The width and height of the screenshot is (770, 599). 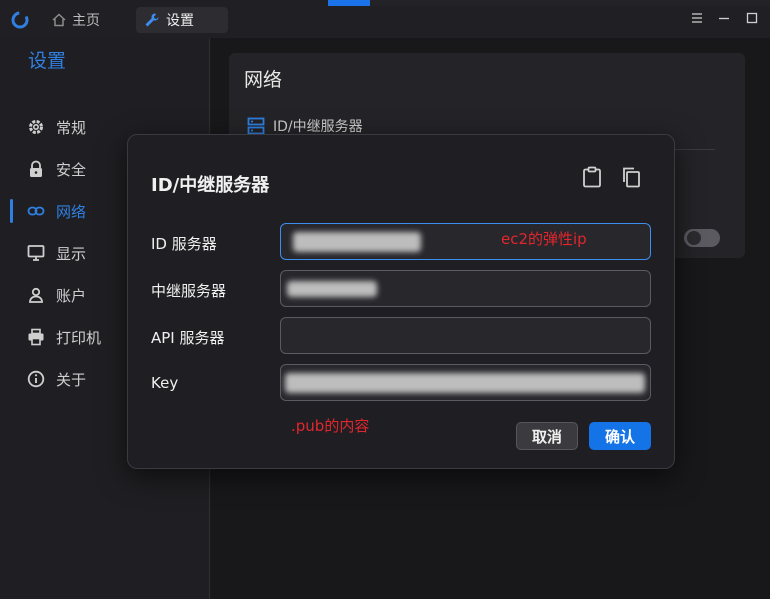 I want to click on paste-button, so click(x=592, y=179).